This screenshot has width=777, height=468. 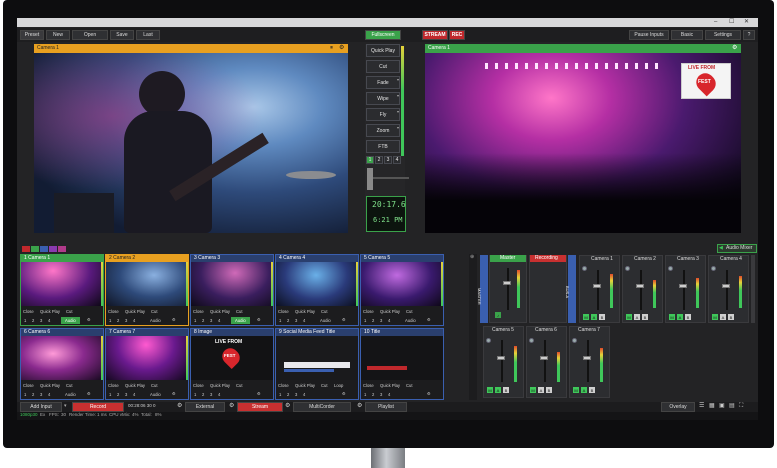 I want to click on basic-button: Basic, so click(x=687, y=35).